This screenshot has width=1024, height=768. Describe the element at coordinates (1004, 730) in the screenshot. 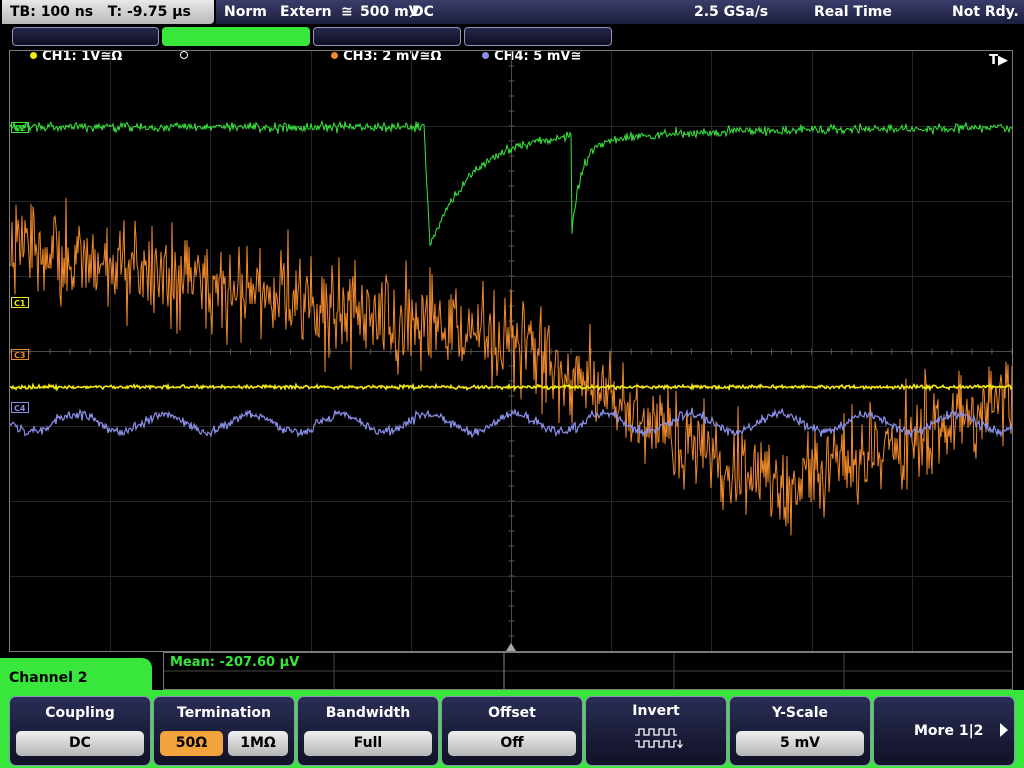

I see `arrow-right-icon` at that location.